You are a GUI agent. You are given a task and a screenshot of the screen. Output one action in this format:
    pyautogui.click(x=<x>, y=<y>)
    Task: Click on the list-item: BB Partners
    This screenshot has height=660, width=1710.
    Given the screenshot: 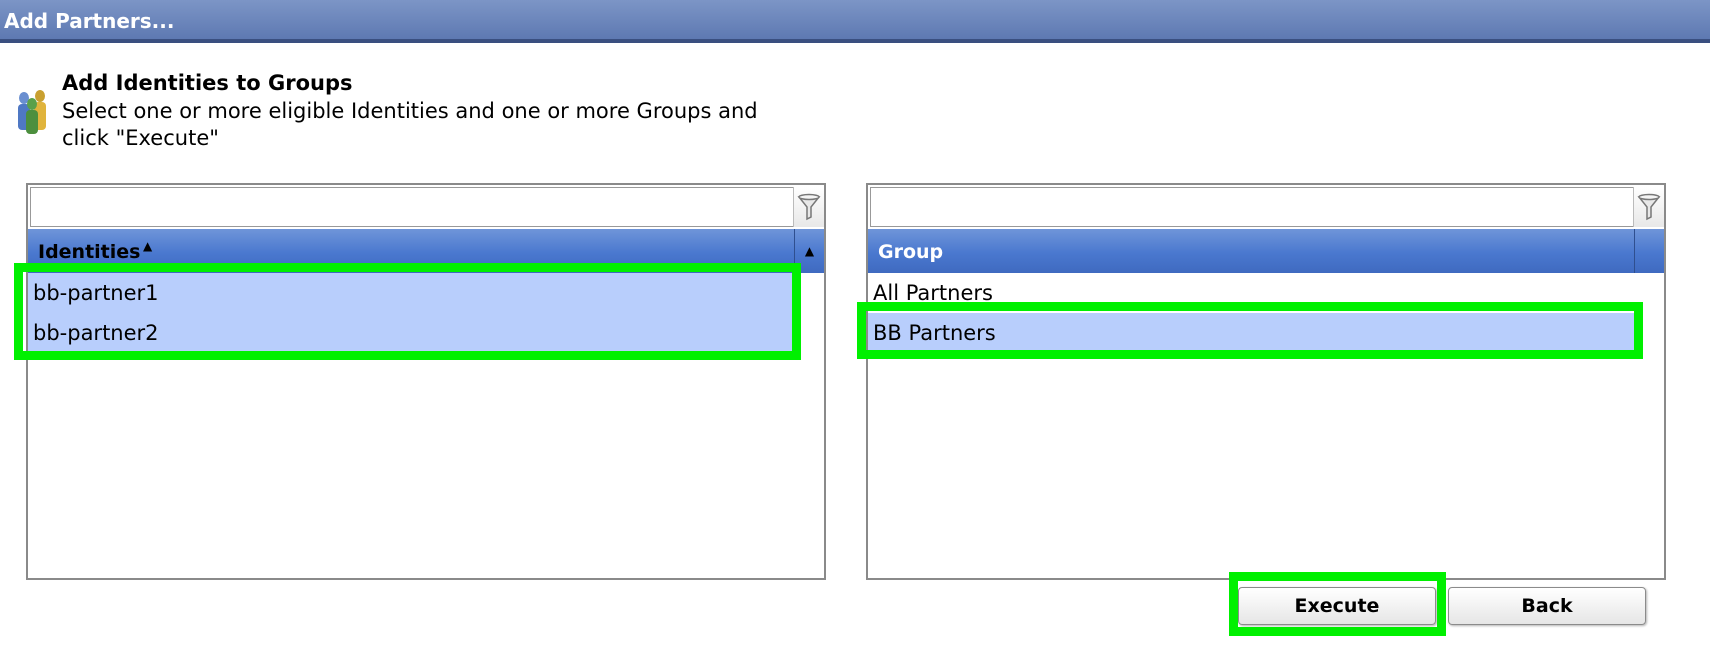 What is the action you would take?
    pyautogui.click(x=1251, y=333)
    